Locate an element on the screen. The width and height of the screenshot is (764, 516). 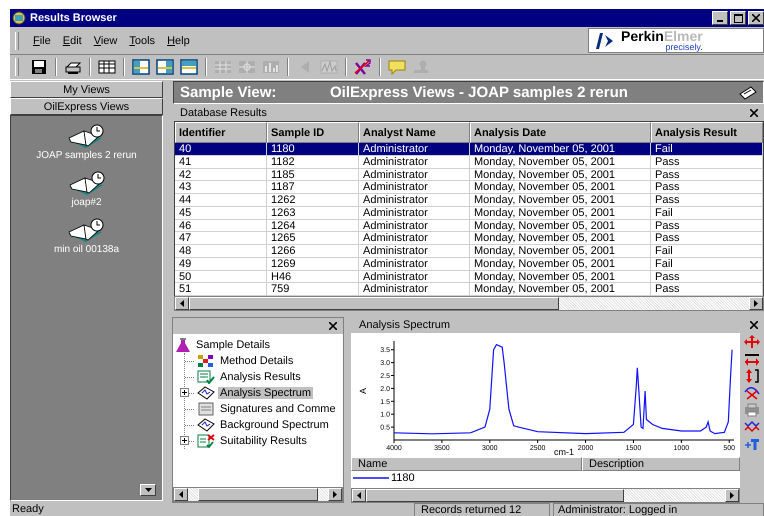
table-cell: 1262 is located at coordinates (313, 200).